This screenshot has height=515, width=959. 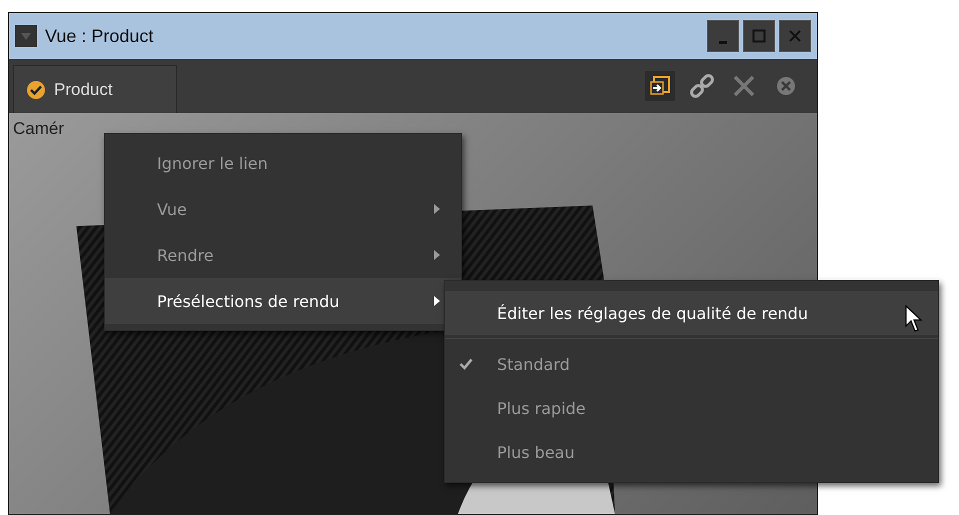 I want to click on menu-item: Standard, so click(x=691, y=364).